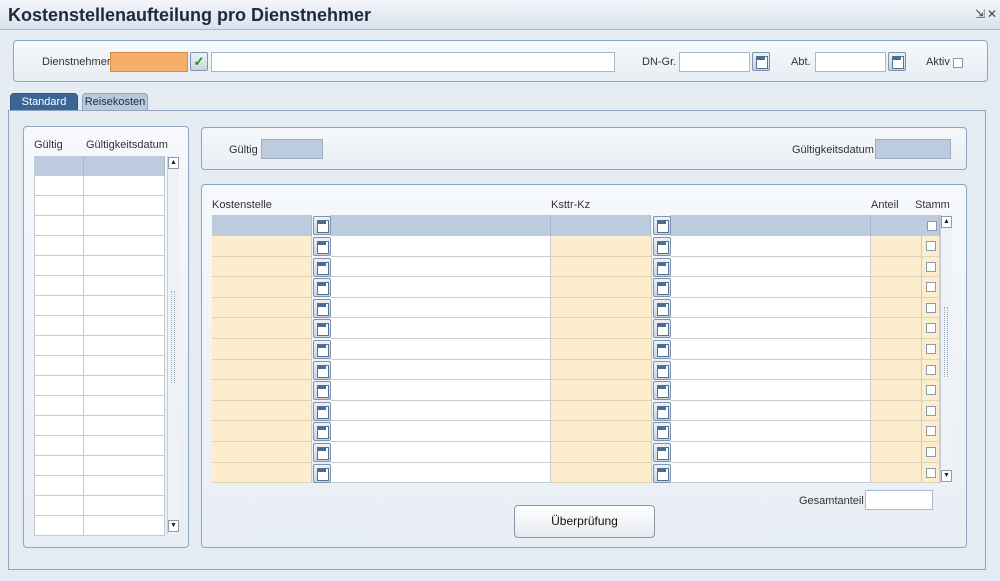  I want to click on stamm-header-checkbox, so click(932, 226).